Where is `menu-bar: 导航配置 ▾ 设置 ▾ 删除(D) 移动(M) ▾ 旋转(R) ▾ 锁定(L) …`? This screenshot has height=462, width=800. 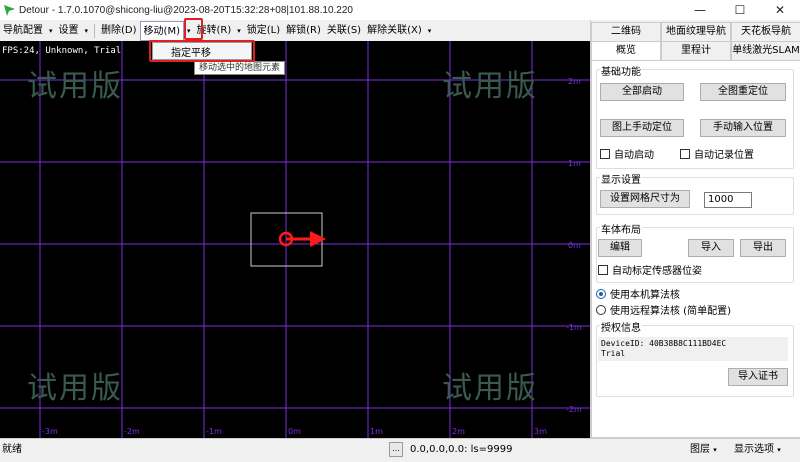 menu-bar: 导航配置 ▾ 设置 ▾ 删除(D) 移动(M) ▾ 旋转(R) ▾ 锁定(L) … is located at coordinates (295, 30).